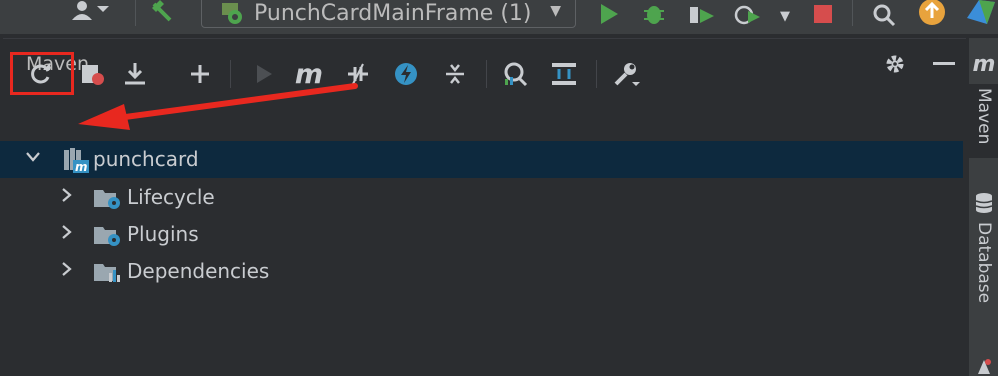  I want to click on maven-stripe-glyph: m, so click(983, 64).